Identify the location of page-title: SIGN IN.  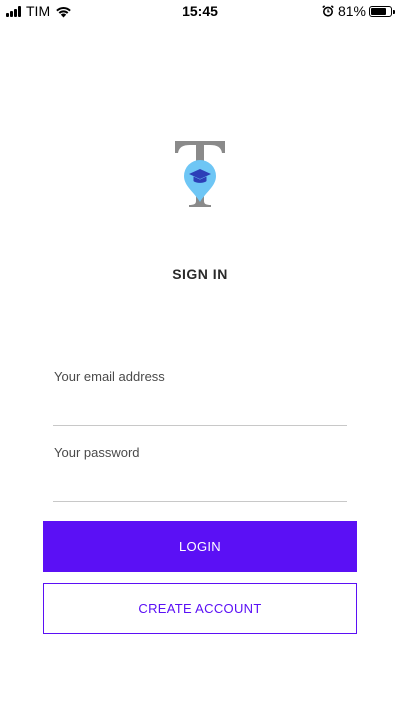
(200, 274).